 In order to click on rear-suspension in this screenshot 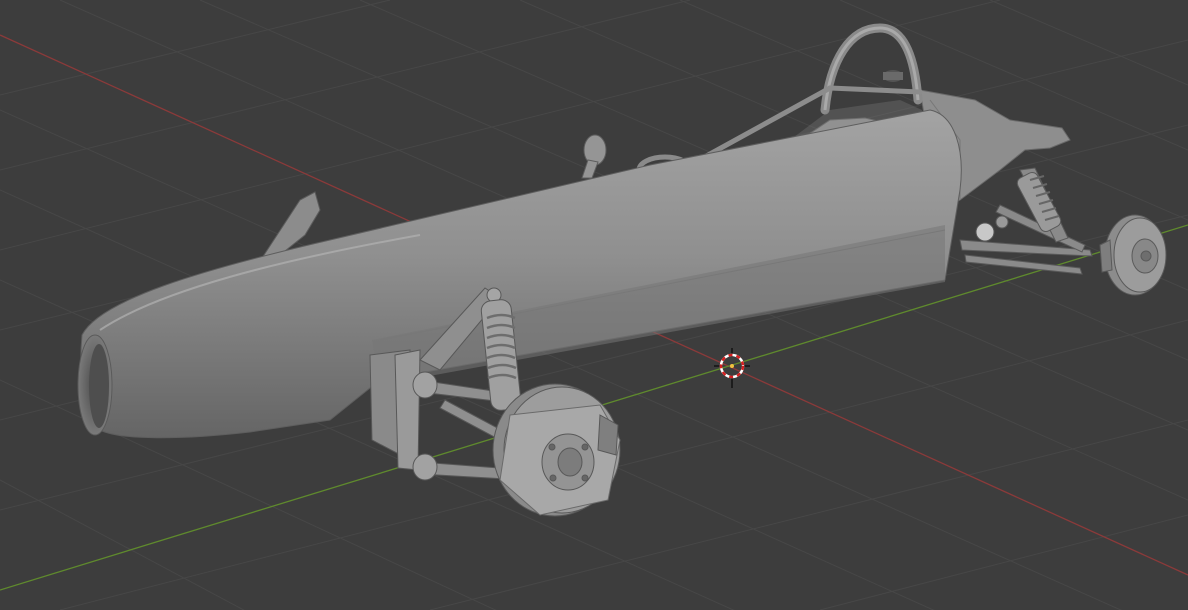, I will do `click(1063, 231)`.